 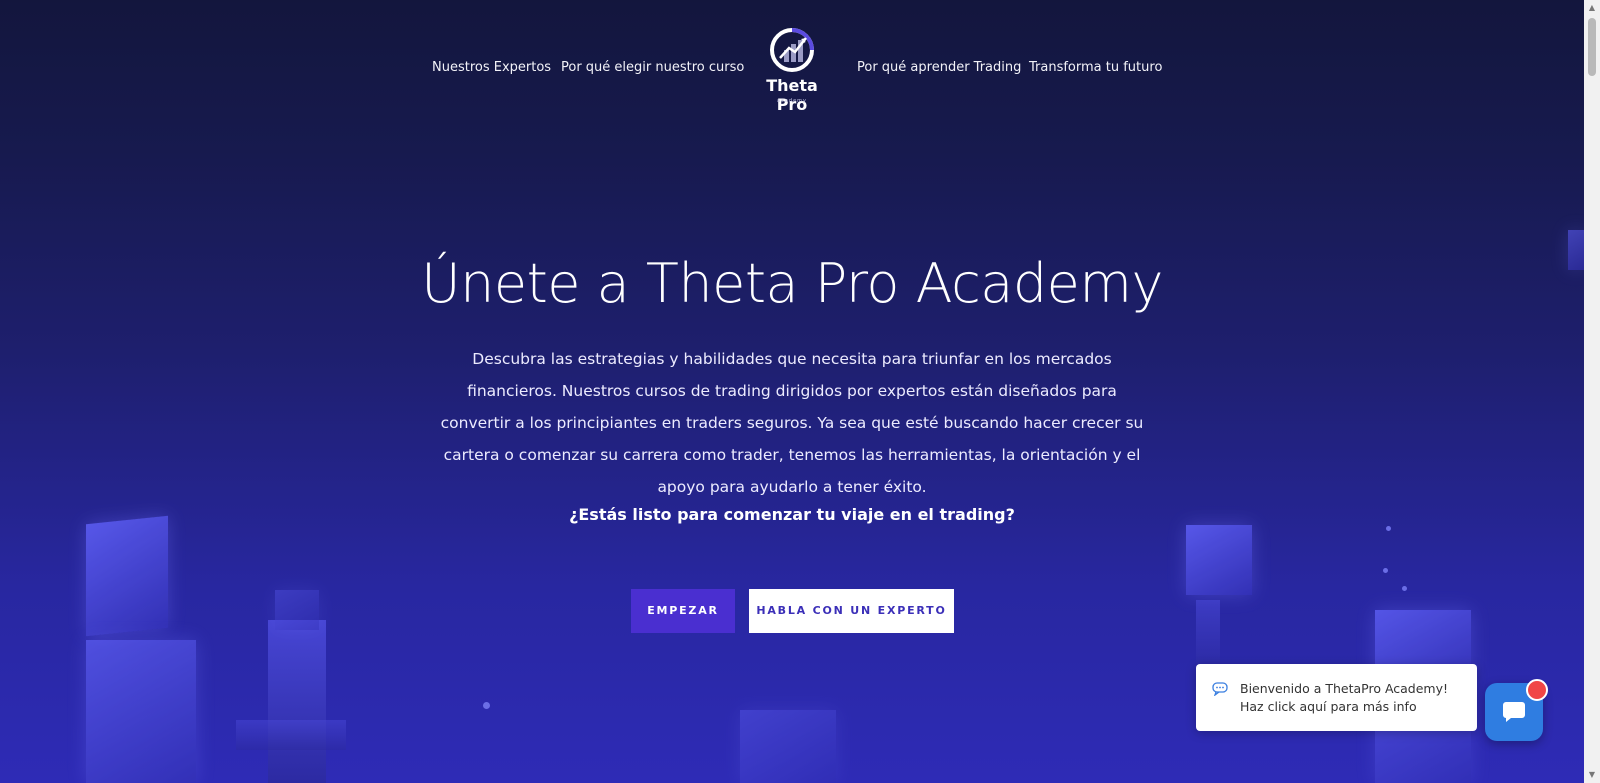 I want to click on page-scrollbar: ▲ ▼, so click(x=1592, y=391).